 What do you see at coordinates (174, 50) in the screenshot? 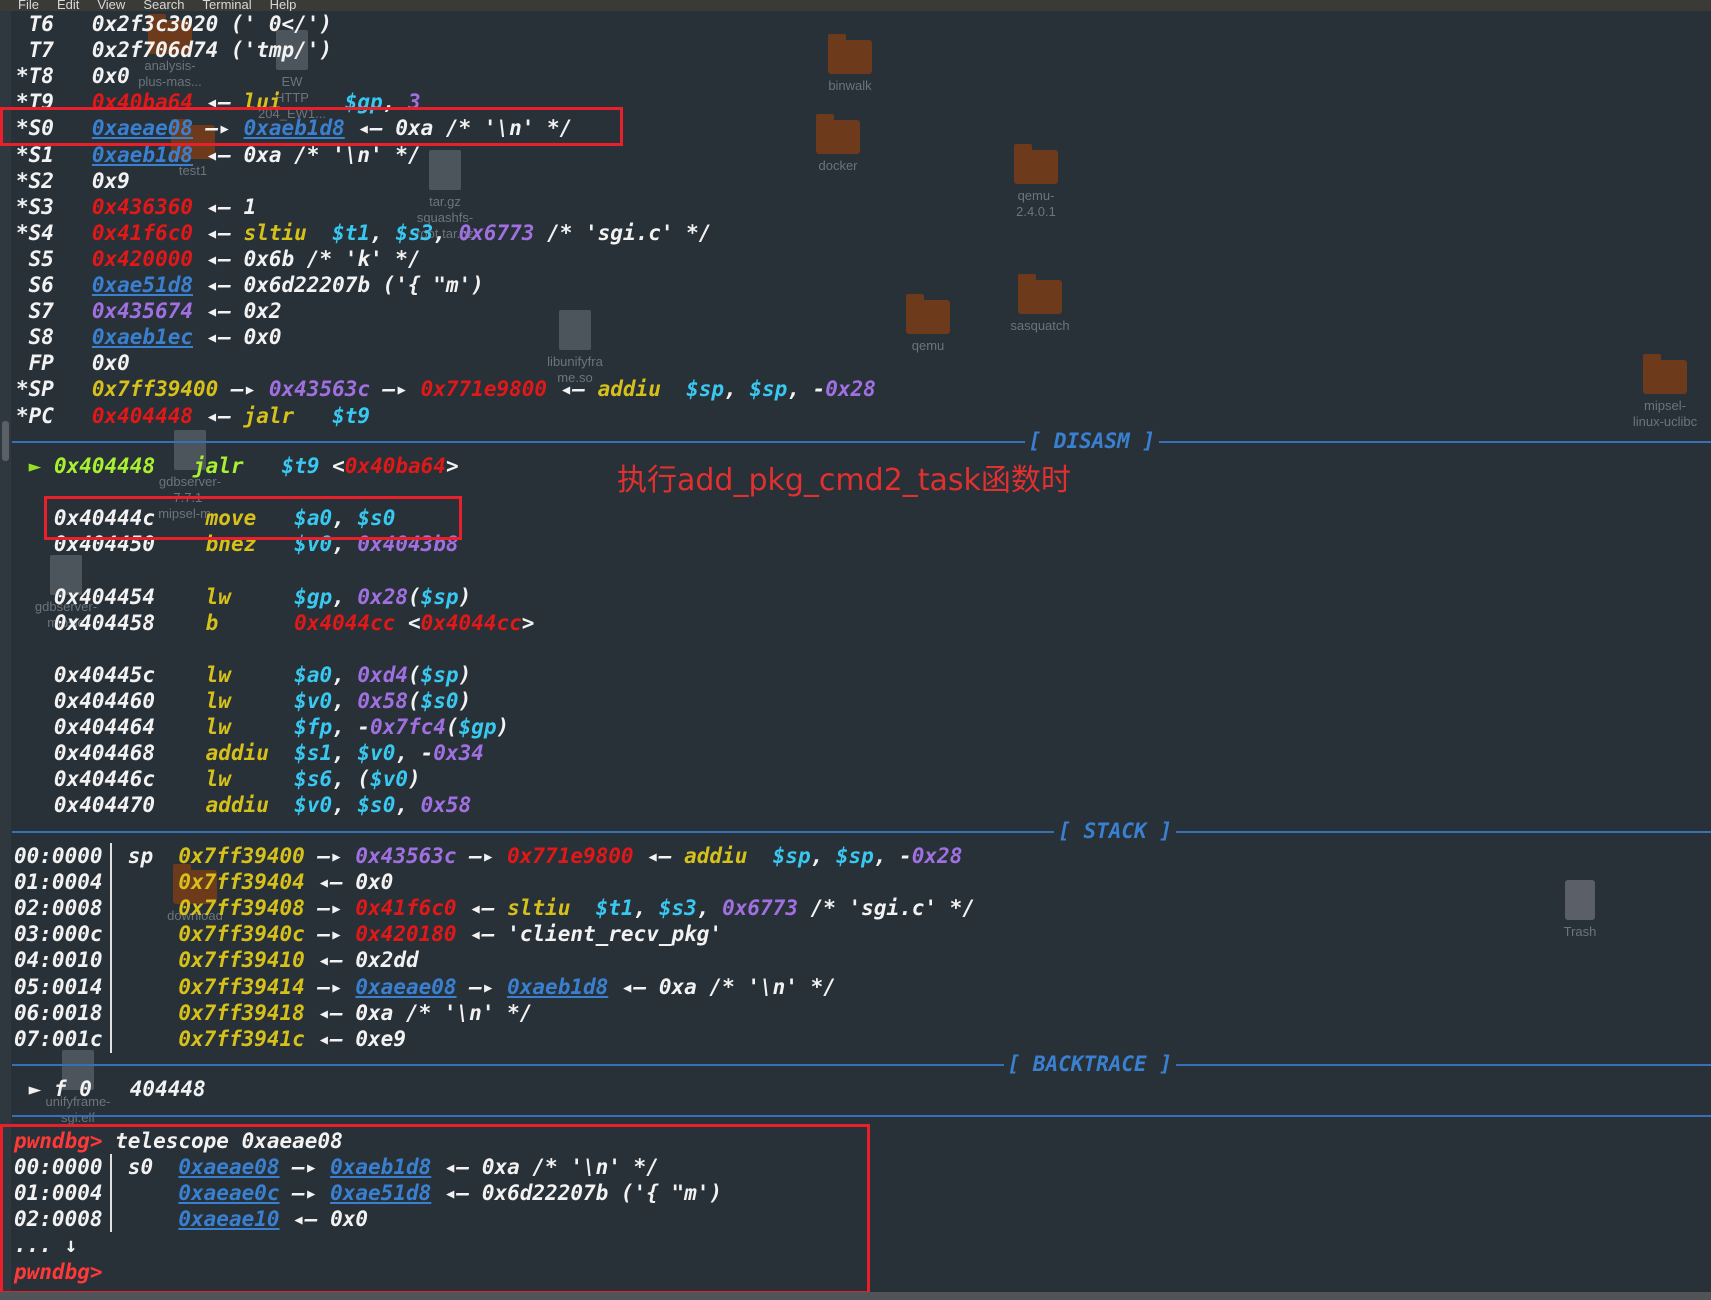
I see `register-line: T7 0x2f706d74 ('tmp/')` at bounding box center [174, 50].